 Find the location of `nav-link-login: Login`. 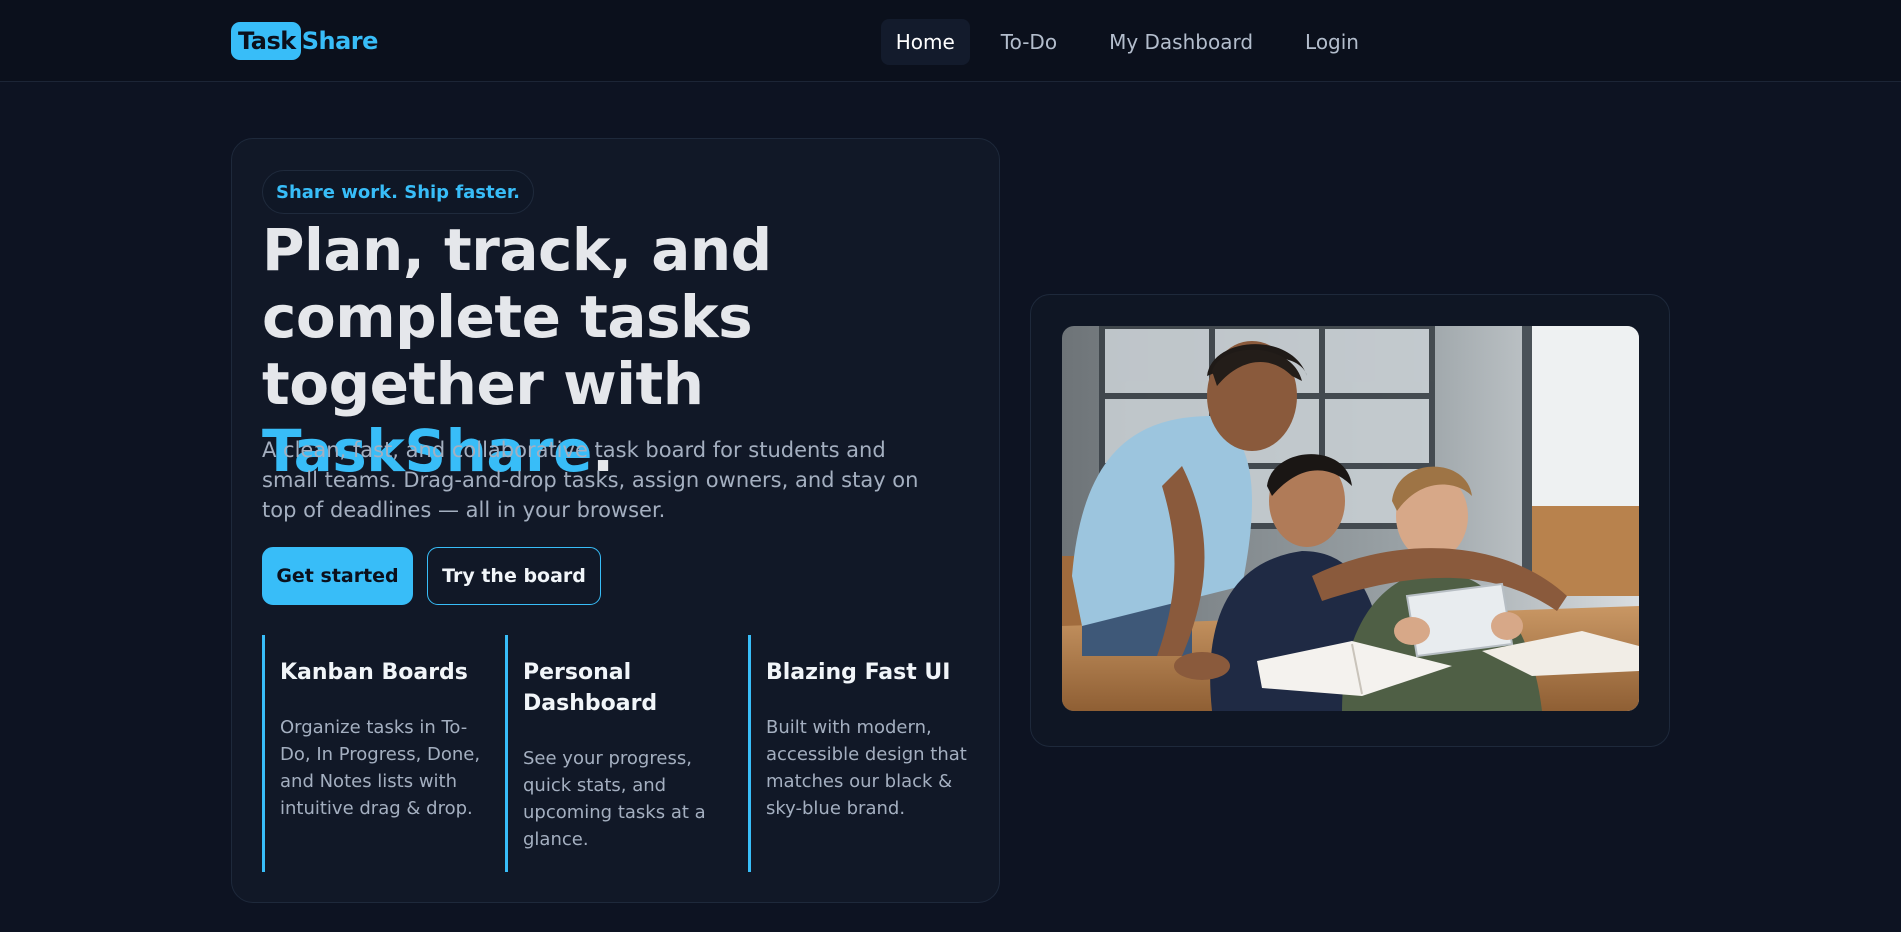

nav-link-login: Login is located at coordinates (1332, 42).